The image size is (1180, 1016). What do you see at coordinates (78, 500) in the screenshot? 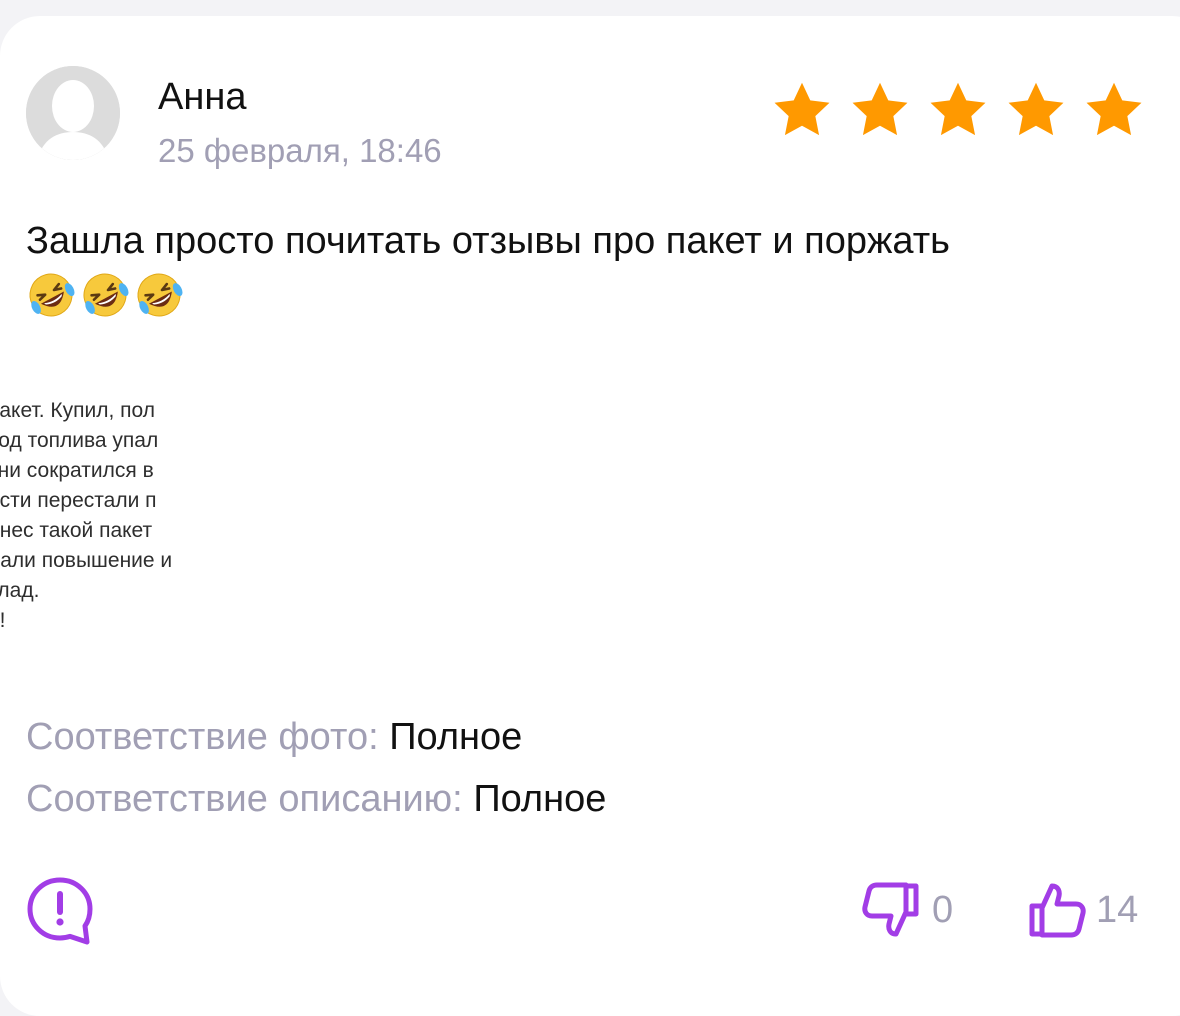
I see `photo-text-line: ости перестали п` at bounding box center [78, 500].